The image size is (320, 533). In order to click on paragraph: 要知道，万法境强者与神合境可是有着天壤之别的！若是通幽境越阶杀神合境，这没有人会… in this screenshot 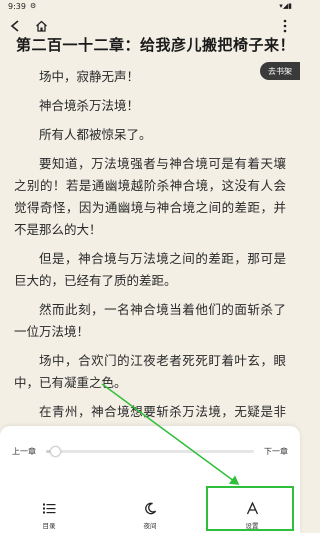, I will do `click(150, 196)`.